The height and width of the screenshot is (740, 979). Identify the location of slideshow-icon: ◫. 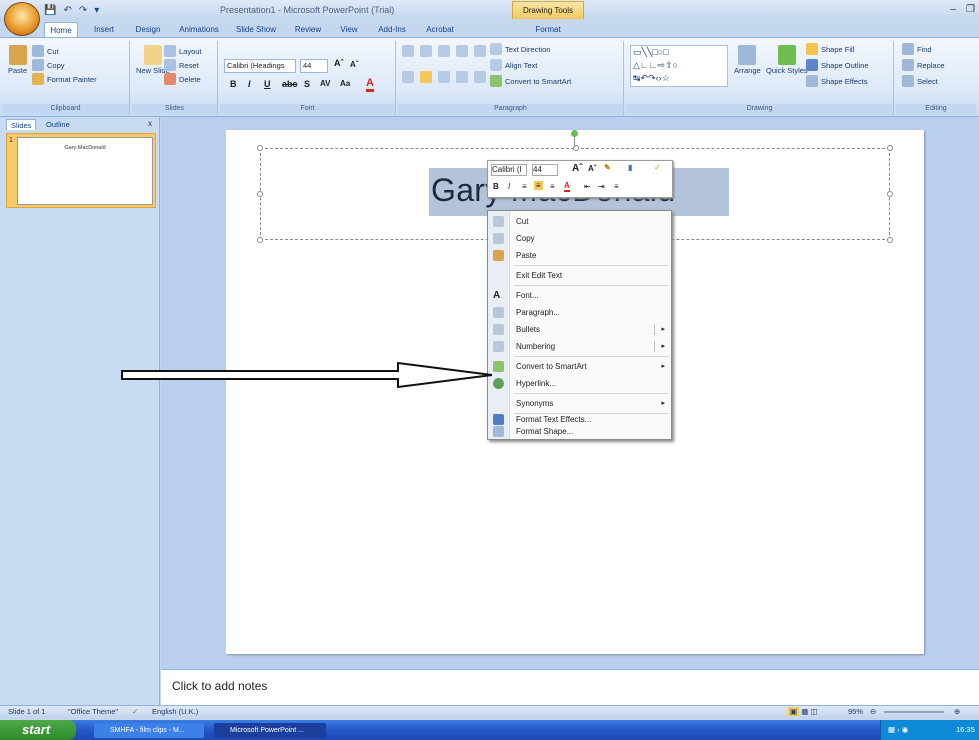
(813, 711).